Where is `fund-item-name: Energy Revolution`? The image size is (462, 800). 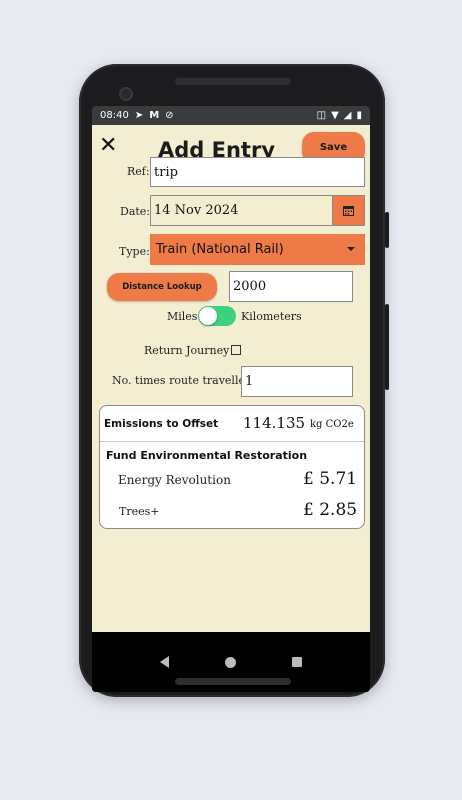 fund-item-name: Energy Revolution is located at coordinates (174, 480).